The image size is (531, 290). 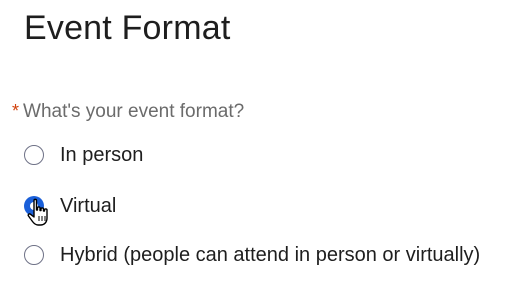 I want to click on radio-option-label: Virtual, so click(x=88, y=205).